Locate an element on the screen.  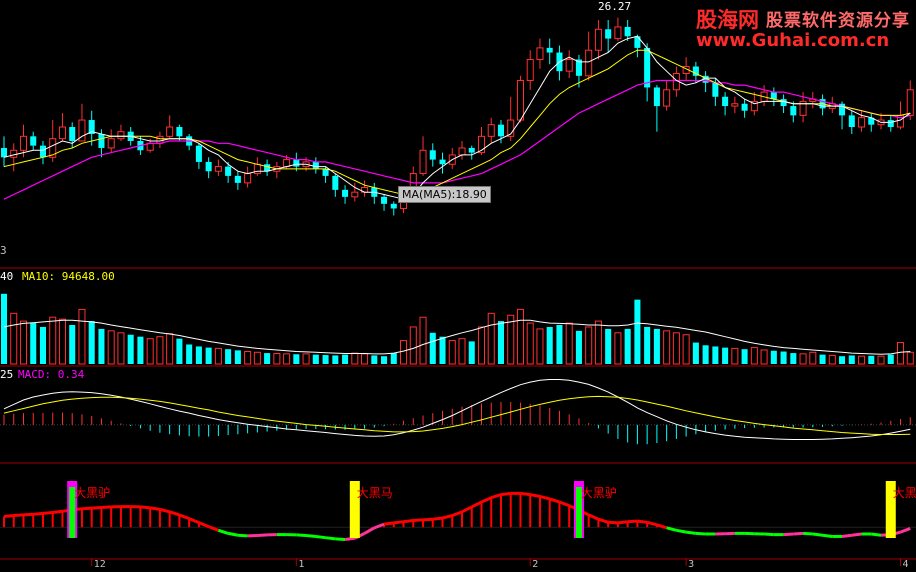
brand-url: www.Guhai.com.cn is located at coordinates (793, 40).